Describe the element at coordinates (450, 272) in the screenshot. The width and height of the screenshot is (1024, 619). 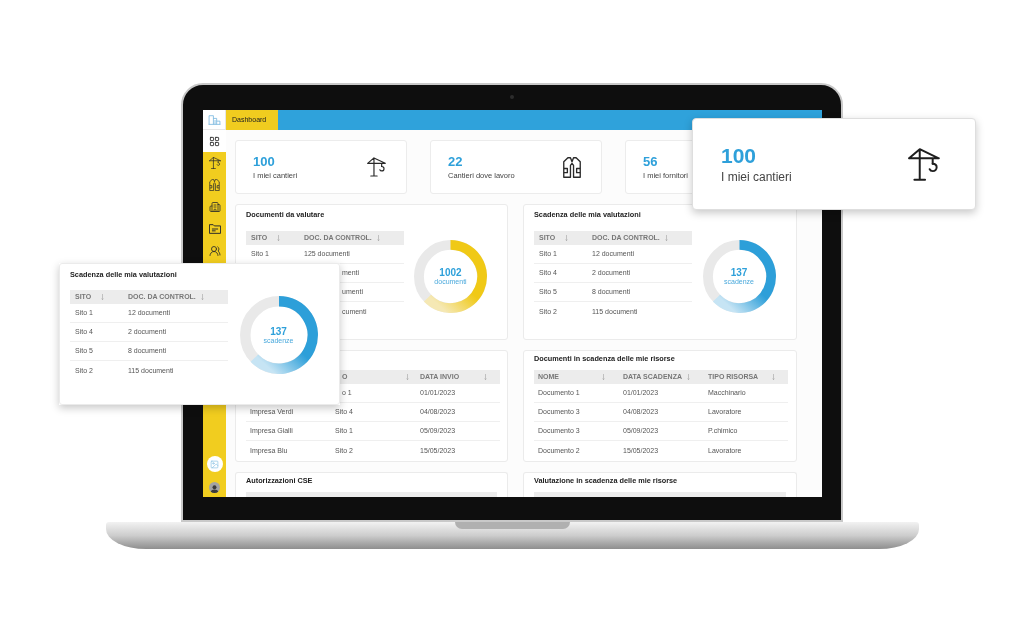
I see `donut-value: 1002` at that location.